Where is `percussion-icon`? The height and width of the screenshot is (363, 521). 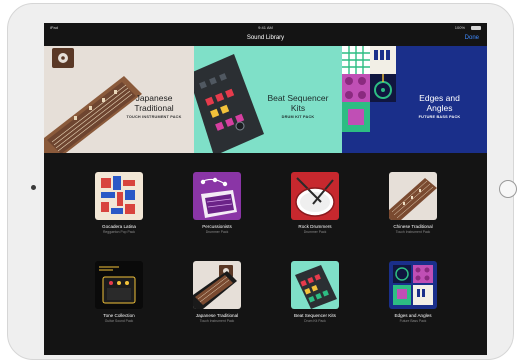
percussion-icon is located at coordinates (218, 197).